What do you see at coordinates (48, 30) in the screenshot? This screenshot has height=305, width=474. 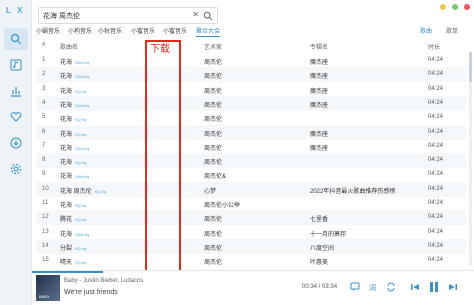 I see `tab-source-1: 小蜗音乐` at bounding box center [48, 30].